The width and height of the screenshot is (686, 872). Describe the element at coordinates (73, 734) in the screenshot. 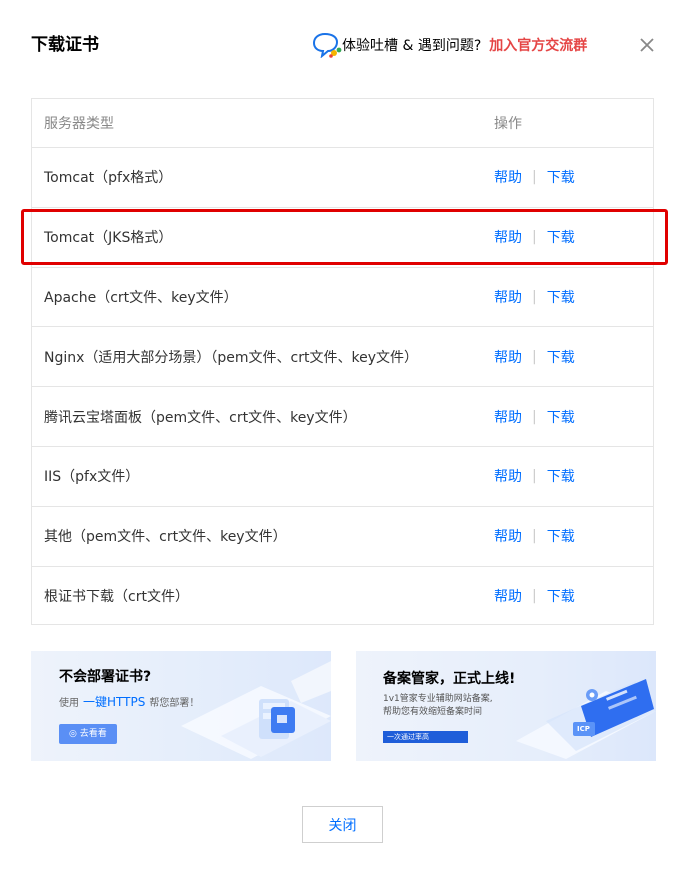

I see `location-pin-icon: ◎` at that location.